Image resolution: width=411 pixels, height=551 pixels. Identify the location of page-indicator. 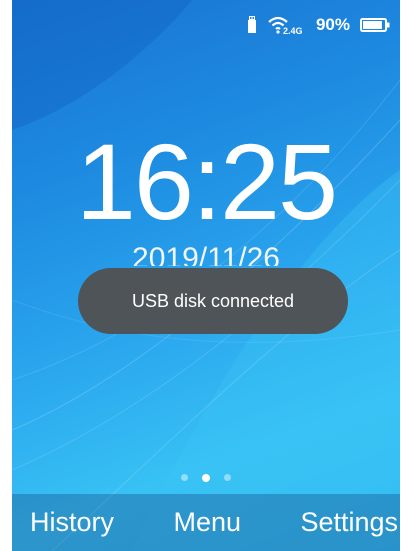
(206, 477).